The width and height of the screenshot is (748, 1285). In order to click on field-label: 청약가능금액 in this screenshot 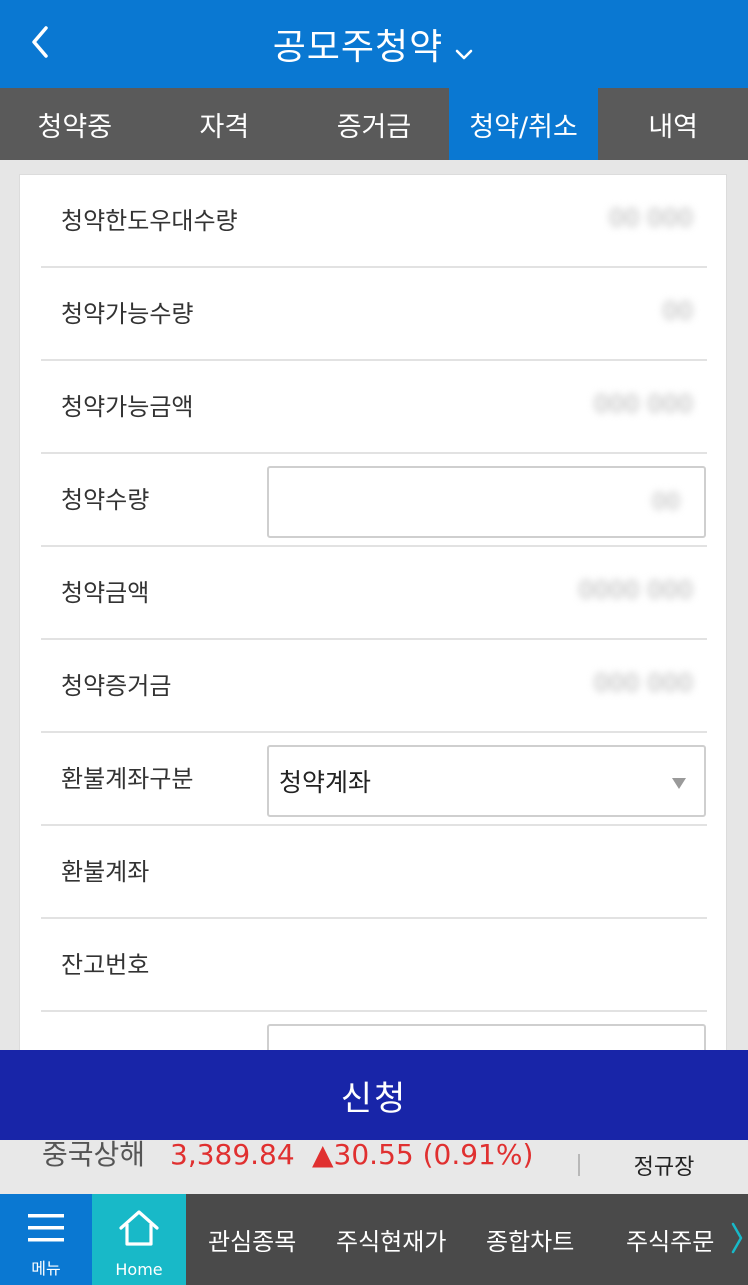, I will do `click(127, 406)`.